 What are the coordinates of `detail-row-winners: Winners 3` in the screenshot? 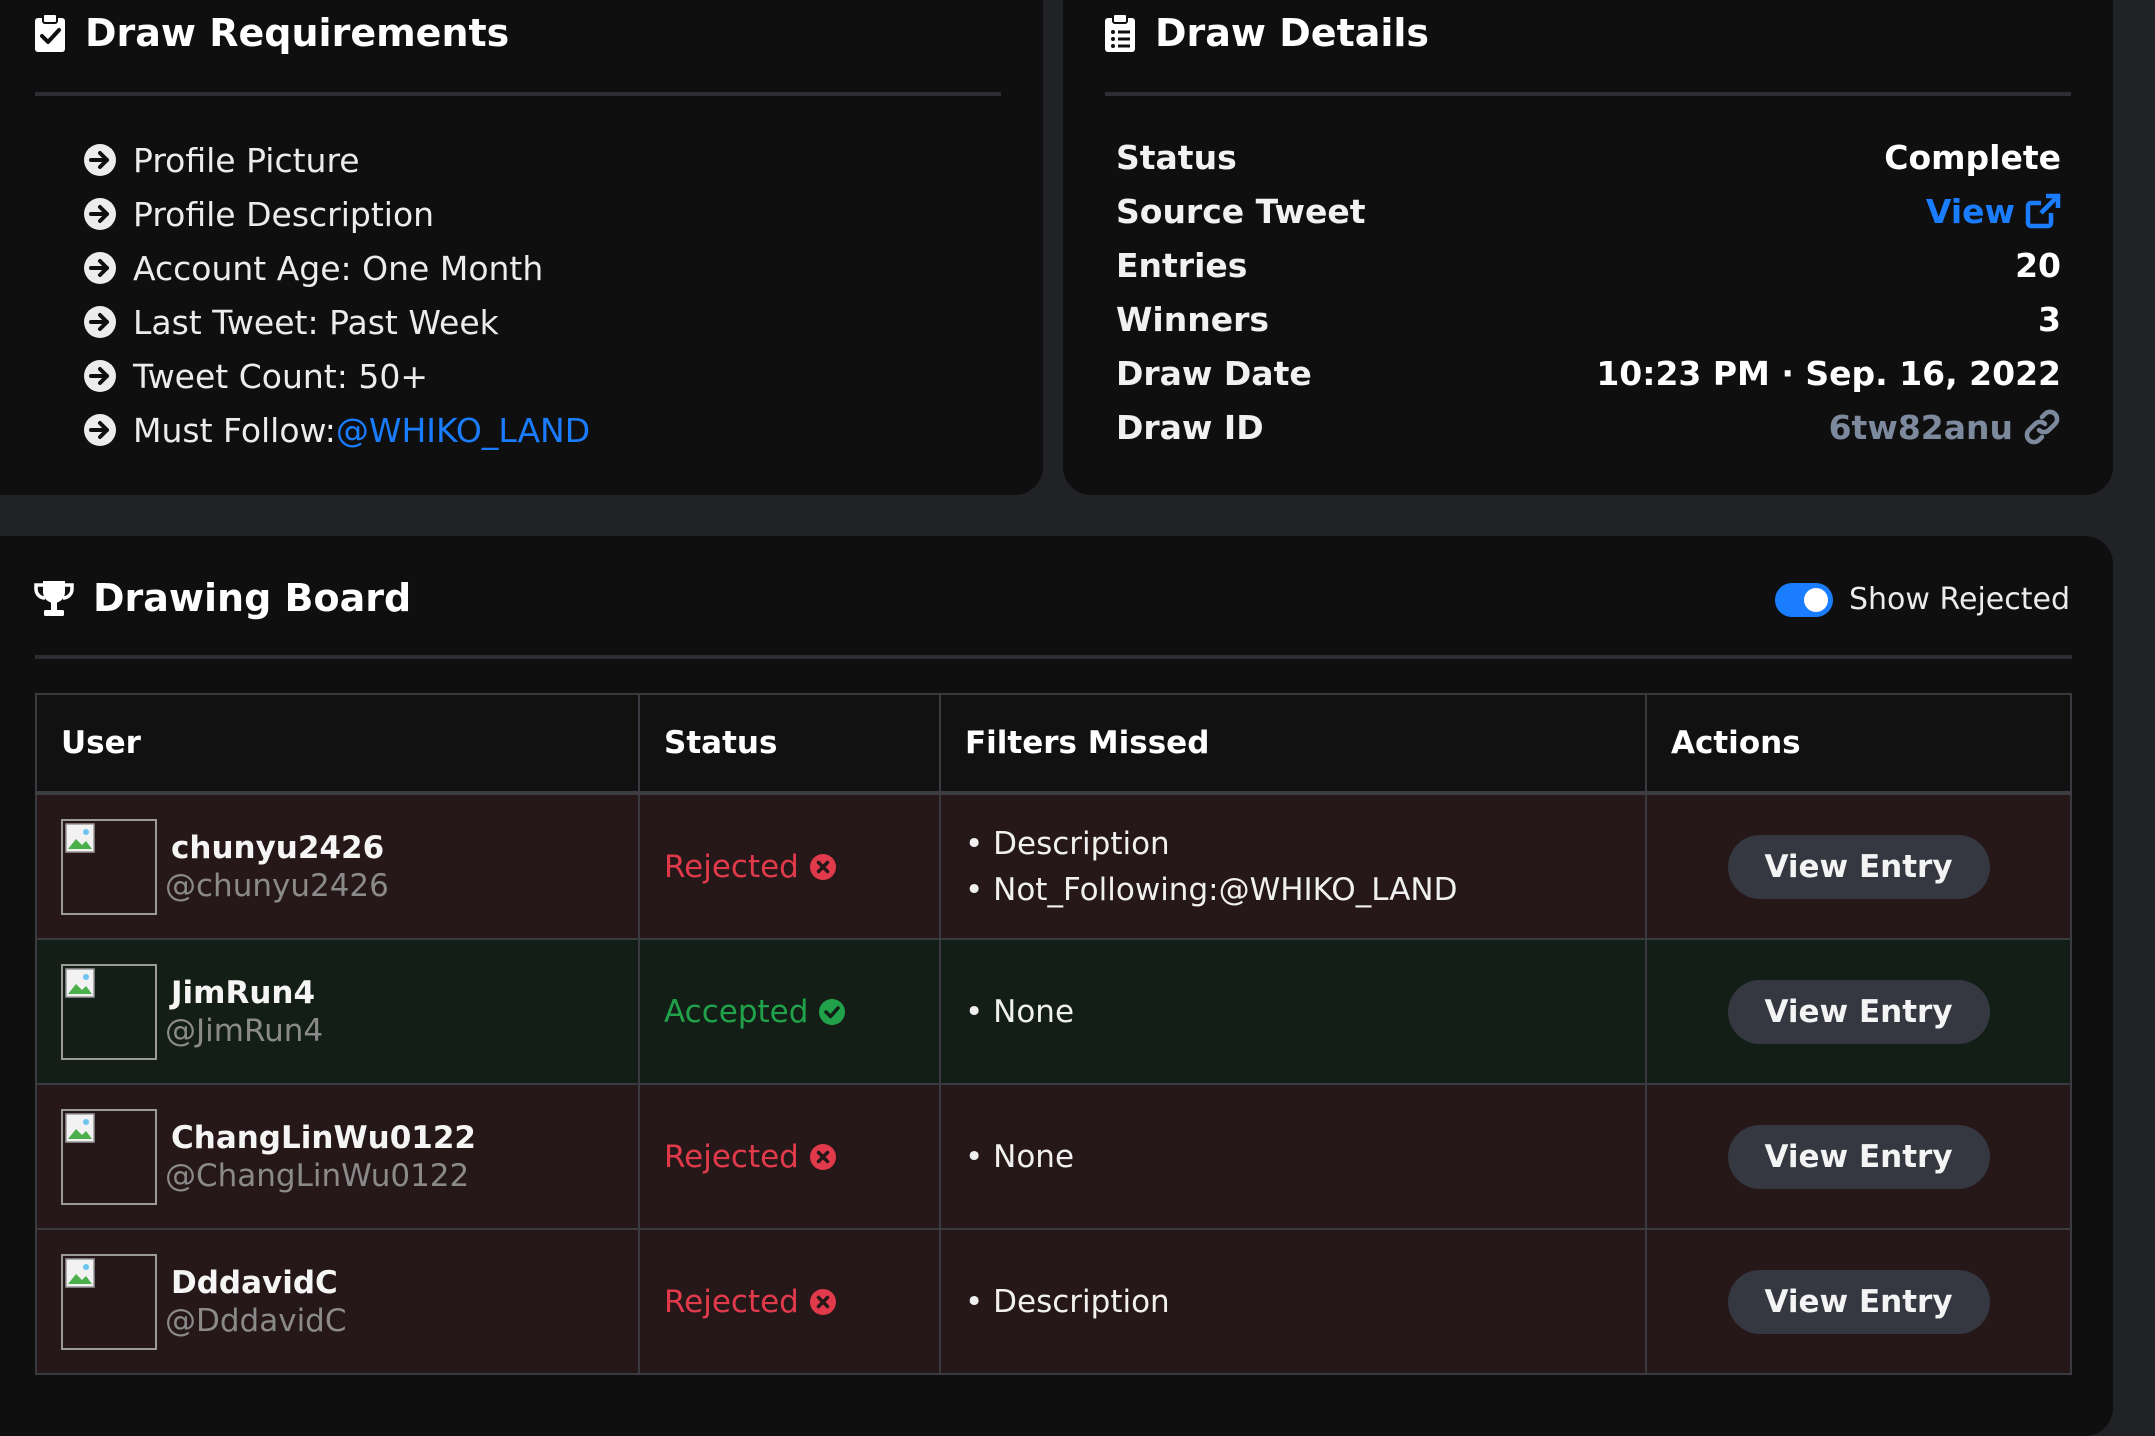 It's located at (1588, 319).